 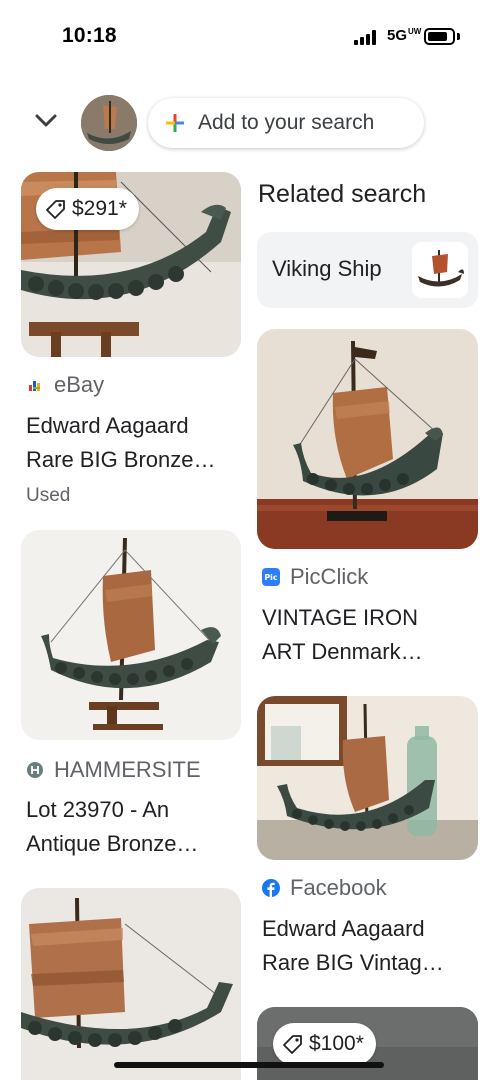 I want to click on battery-tip, so click(x=458, y=36).